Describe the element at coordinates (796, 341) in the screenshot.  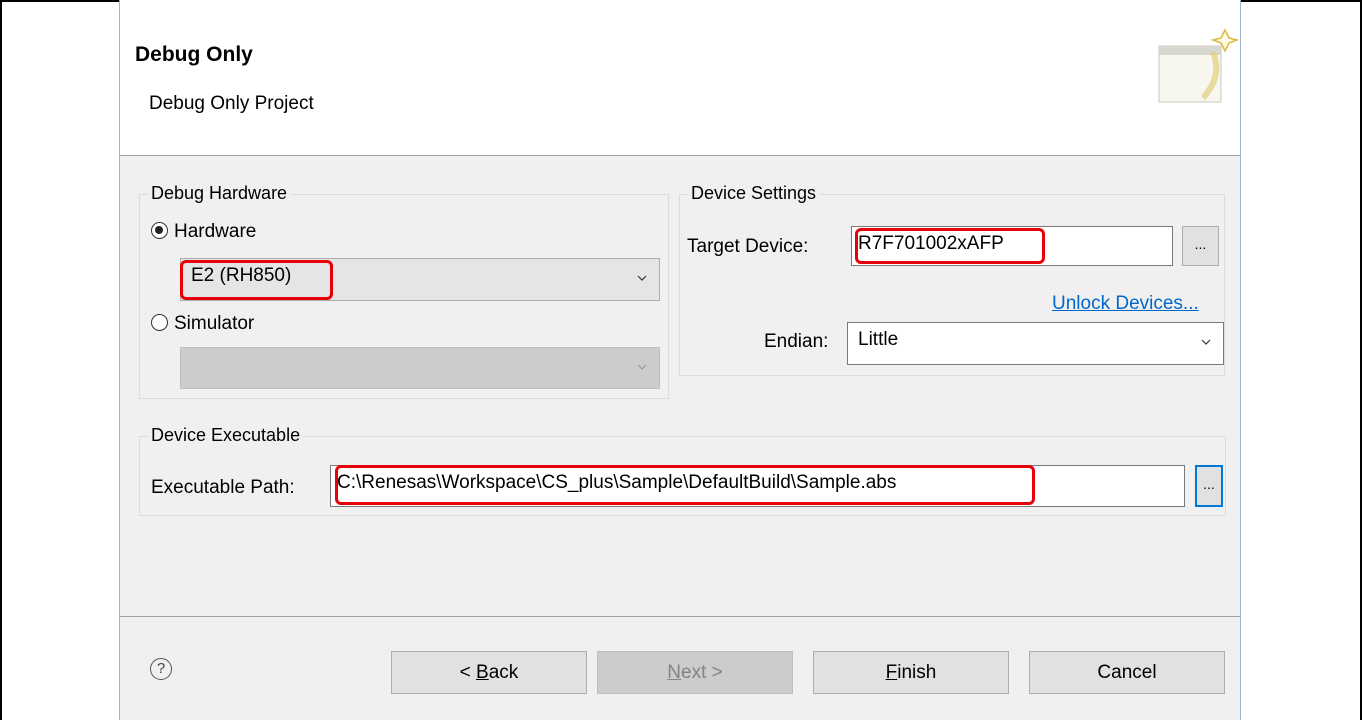
I see `endian-label: Endian:` at that location.